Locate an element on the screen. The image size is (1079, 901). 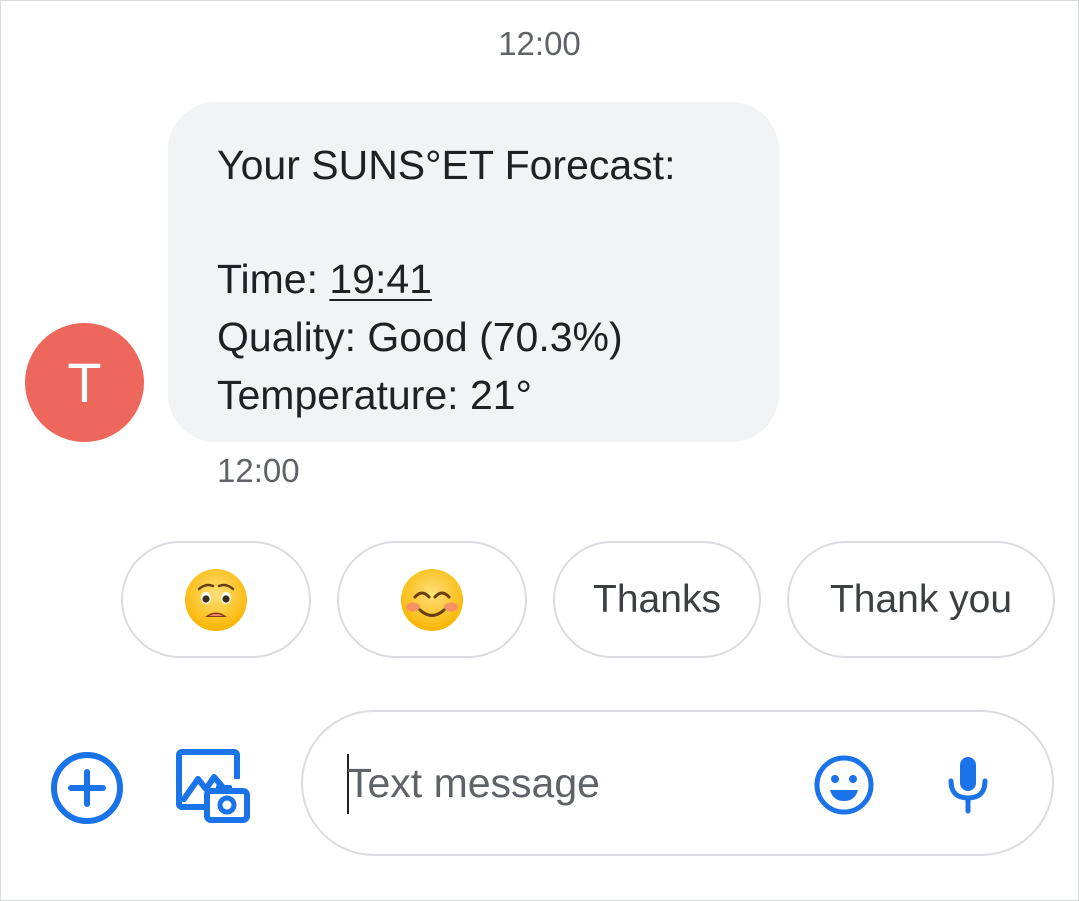
avatar: T is located at coordinates (84, 382).